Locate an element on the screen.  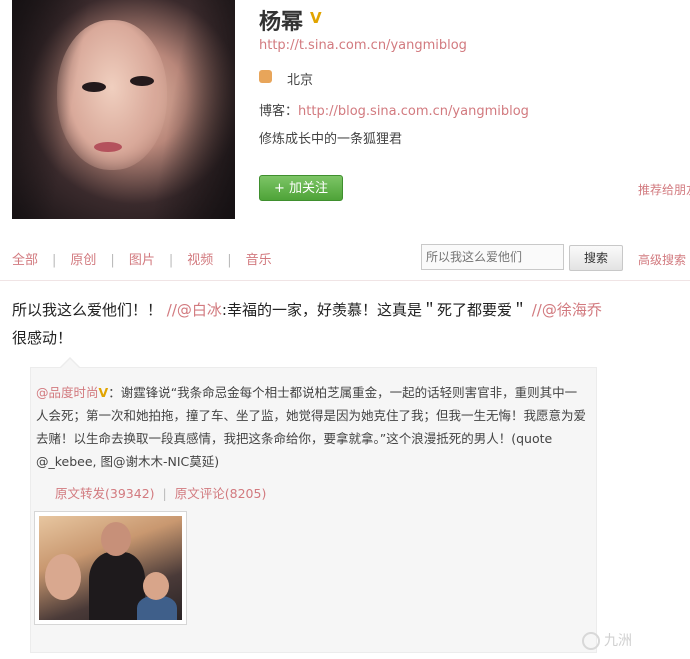
profile-location: 北京 is located at coordinates (300, 80).